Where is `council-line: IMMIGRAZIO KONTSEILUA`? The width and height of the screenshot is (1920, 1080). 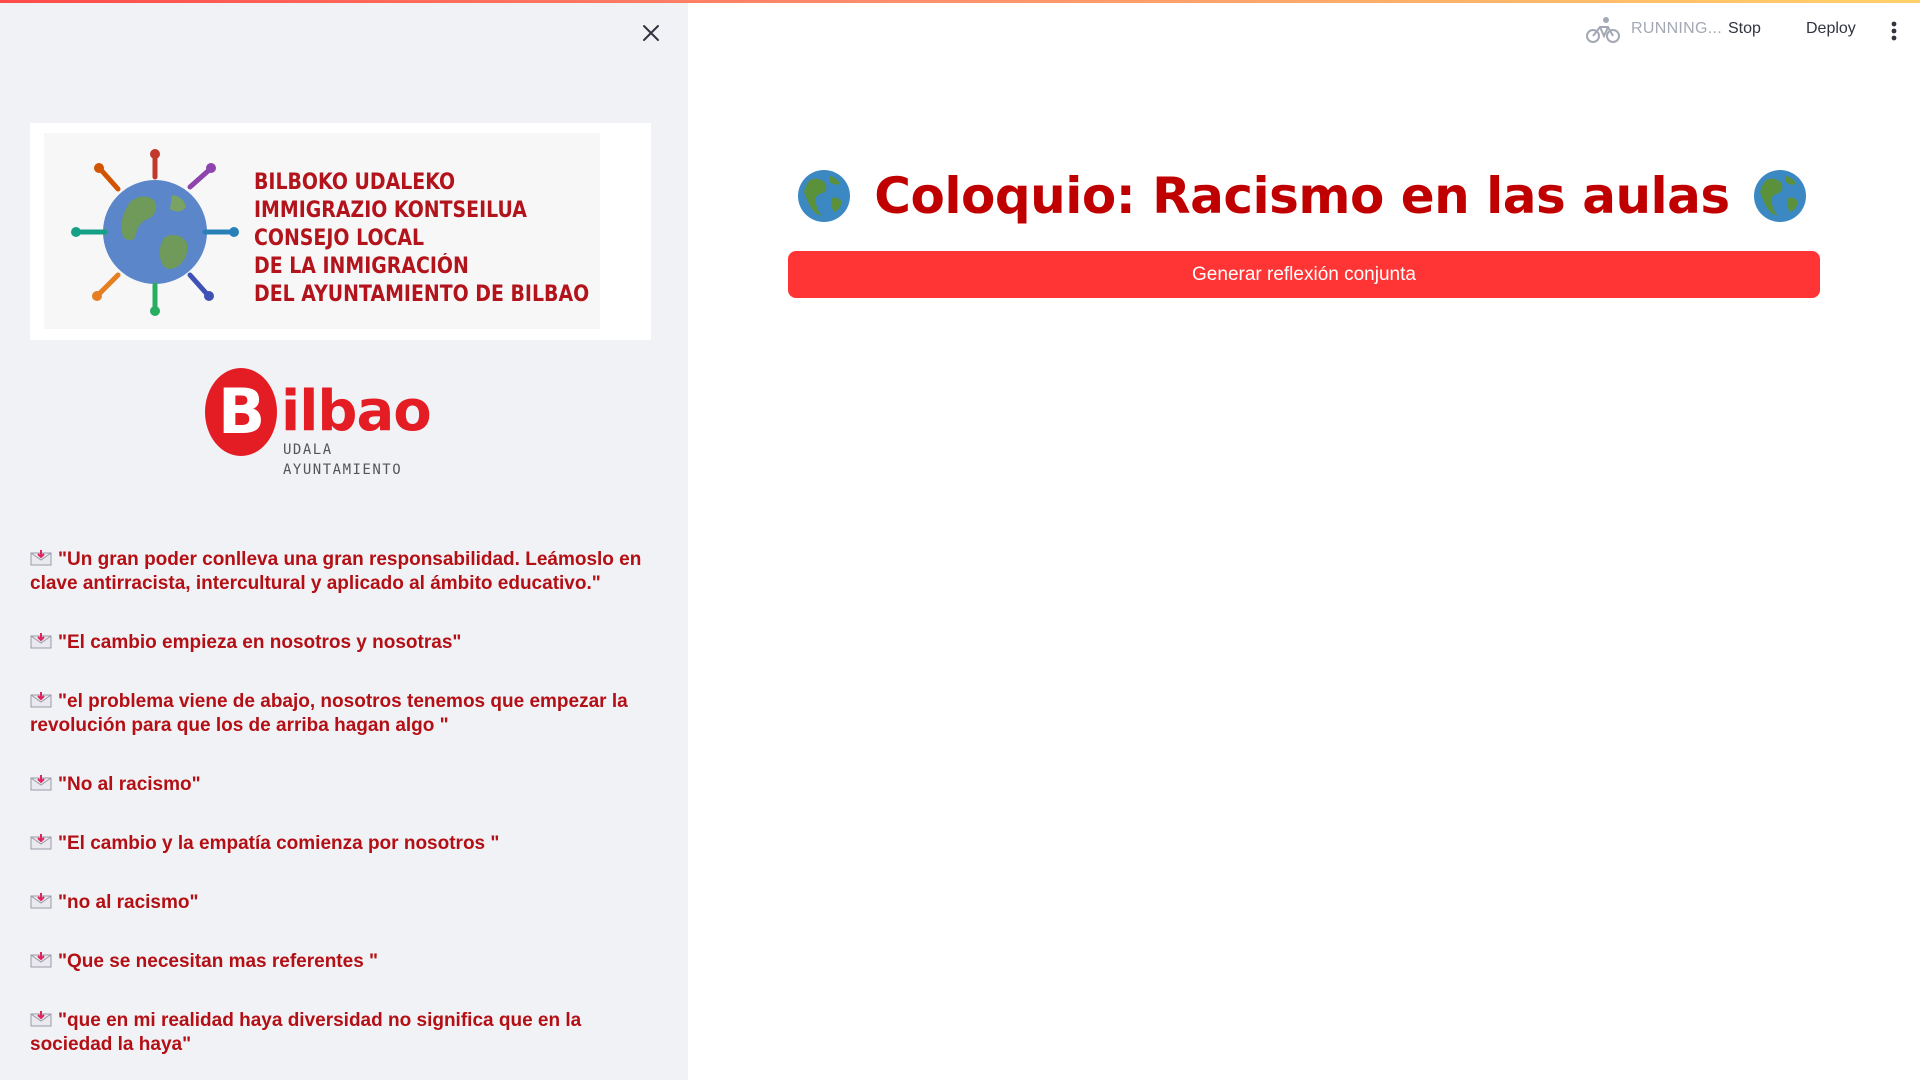 council-line: IMMIGRAZIO KONTSEILUA is located at coordinates (390, 210).